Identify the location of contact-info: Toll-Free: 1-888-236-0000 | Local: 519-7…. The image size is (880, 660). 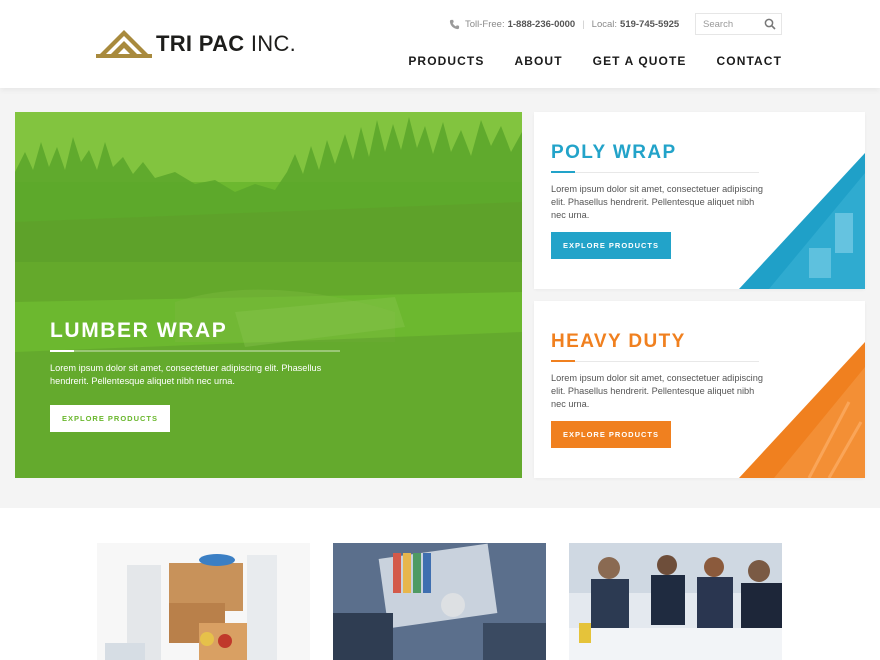
(564, 24).